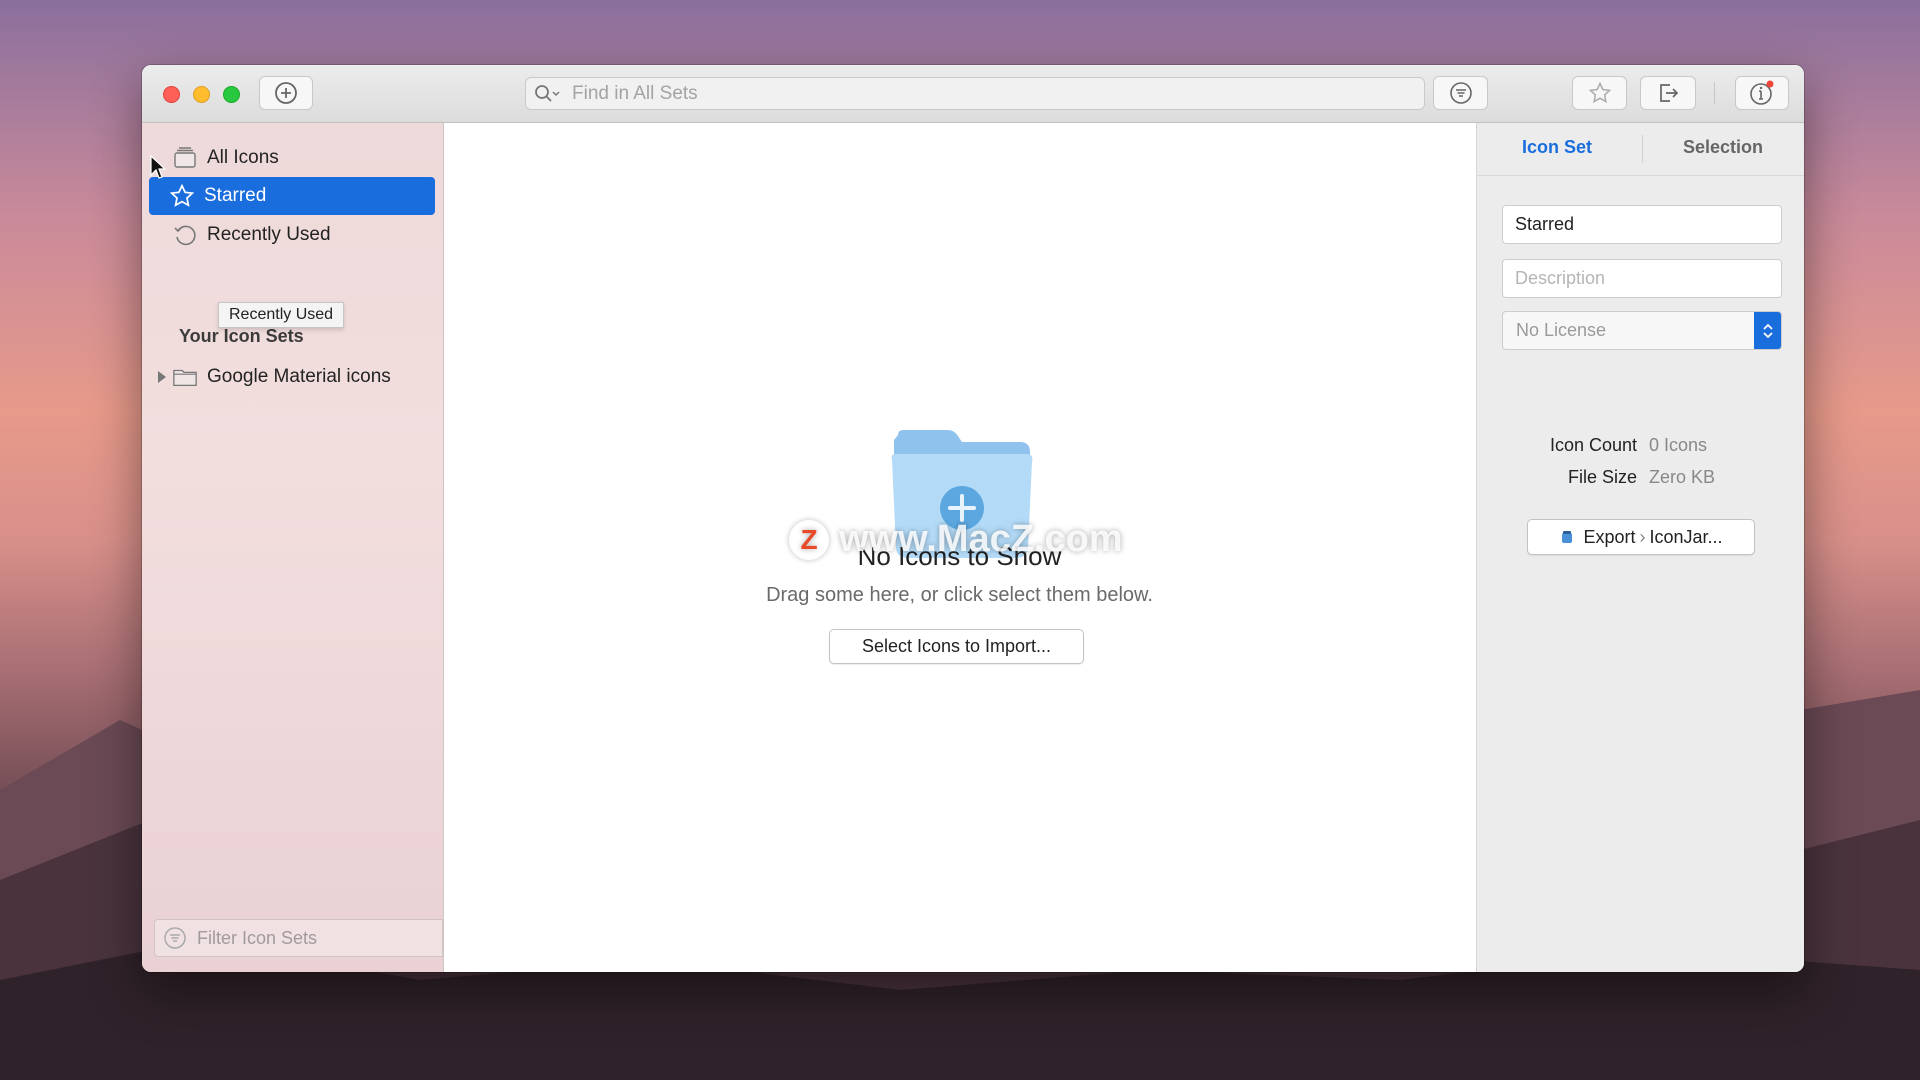 Image resolution: width=1920 pixels, height=1080 pixels. I want to click on sidebar-item-starred: Starred, so click(292, 196).